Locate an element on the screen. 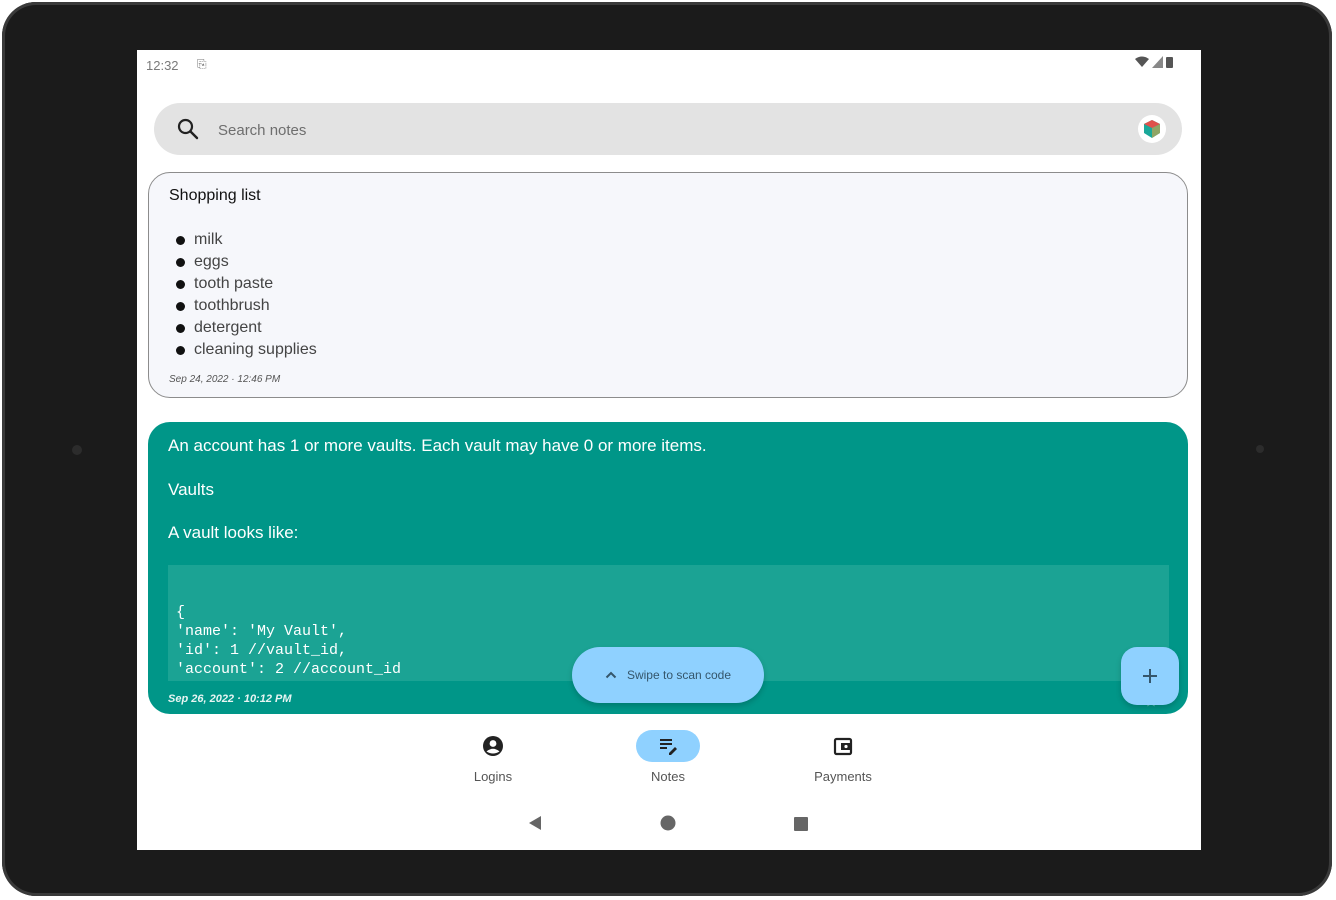  list-item: detergent is located at coordinates (243, 328).